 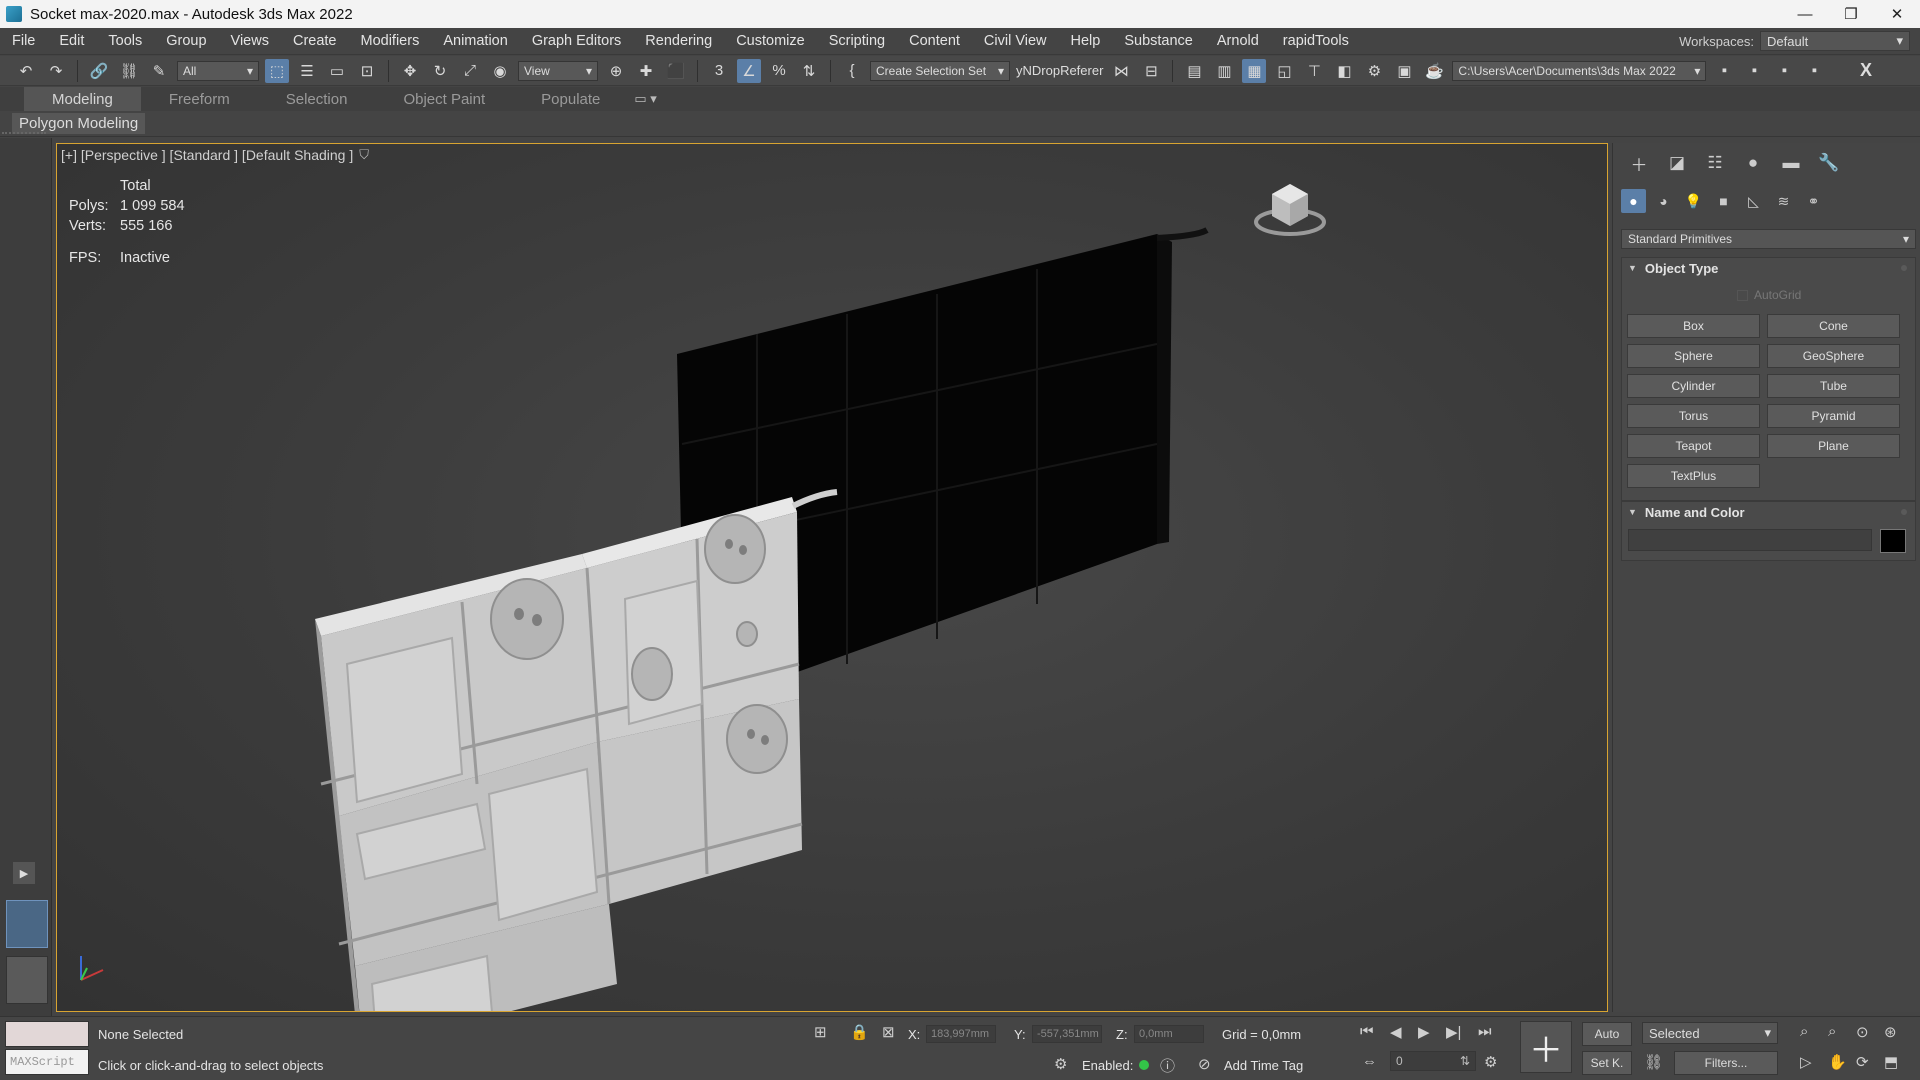 I want to click on object-color-swatch, so click(x=1893, y=541).